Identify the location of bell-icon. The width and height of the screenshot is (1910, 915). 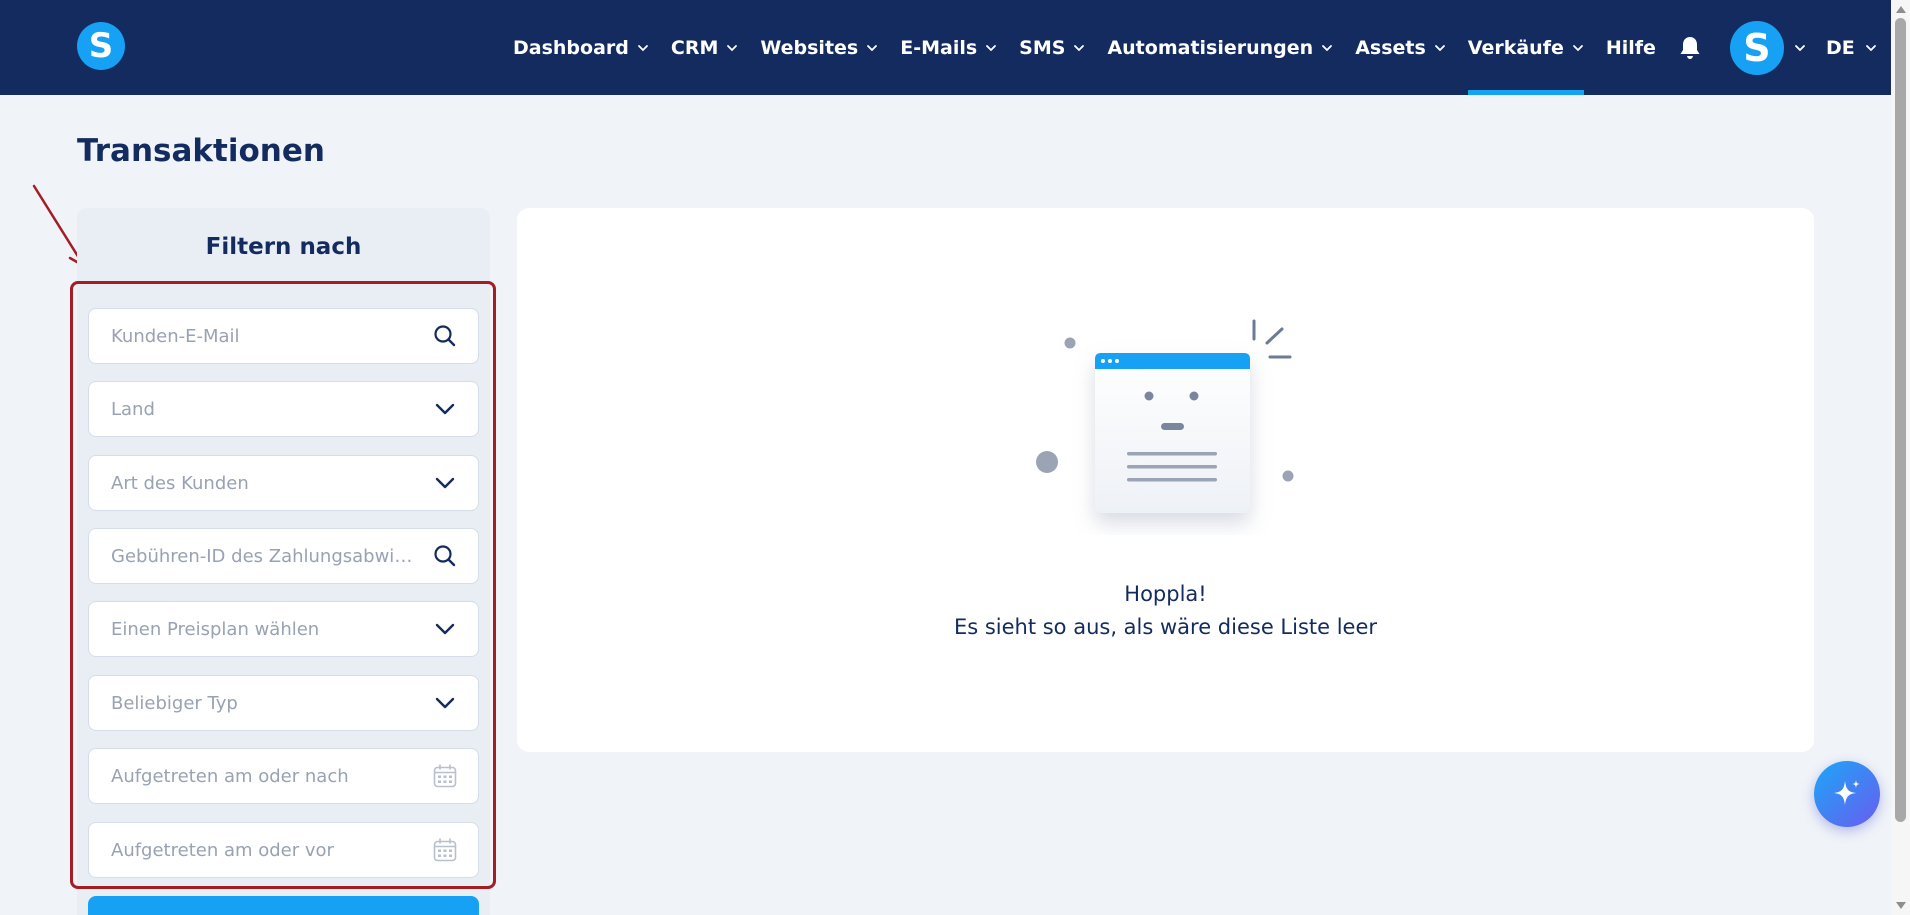
(1690, 48).